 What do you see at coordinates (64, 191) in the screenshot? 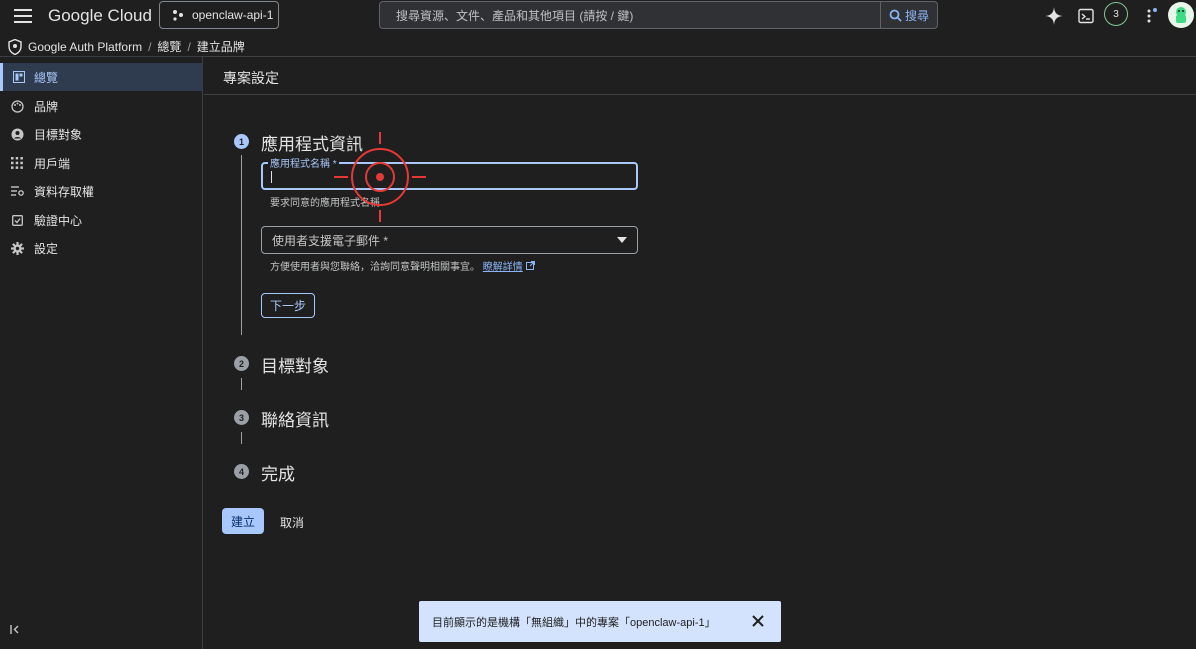
I see `sidebar-item-label: 資料存取權` at bounding box center [64, 191].